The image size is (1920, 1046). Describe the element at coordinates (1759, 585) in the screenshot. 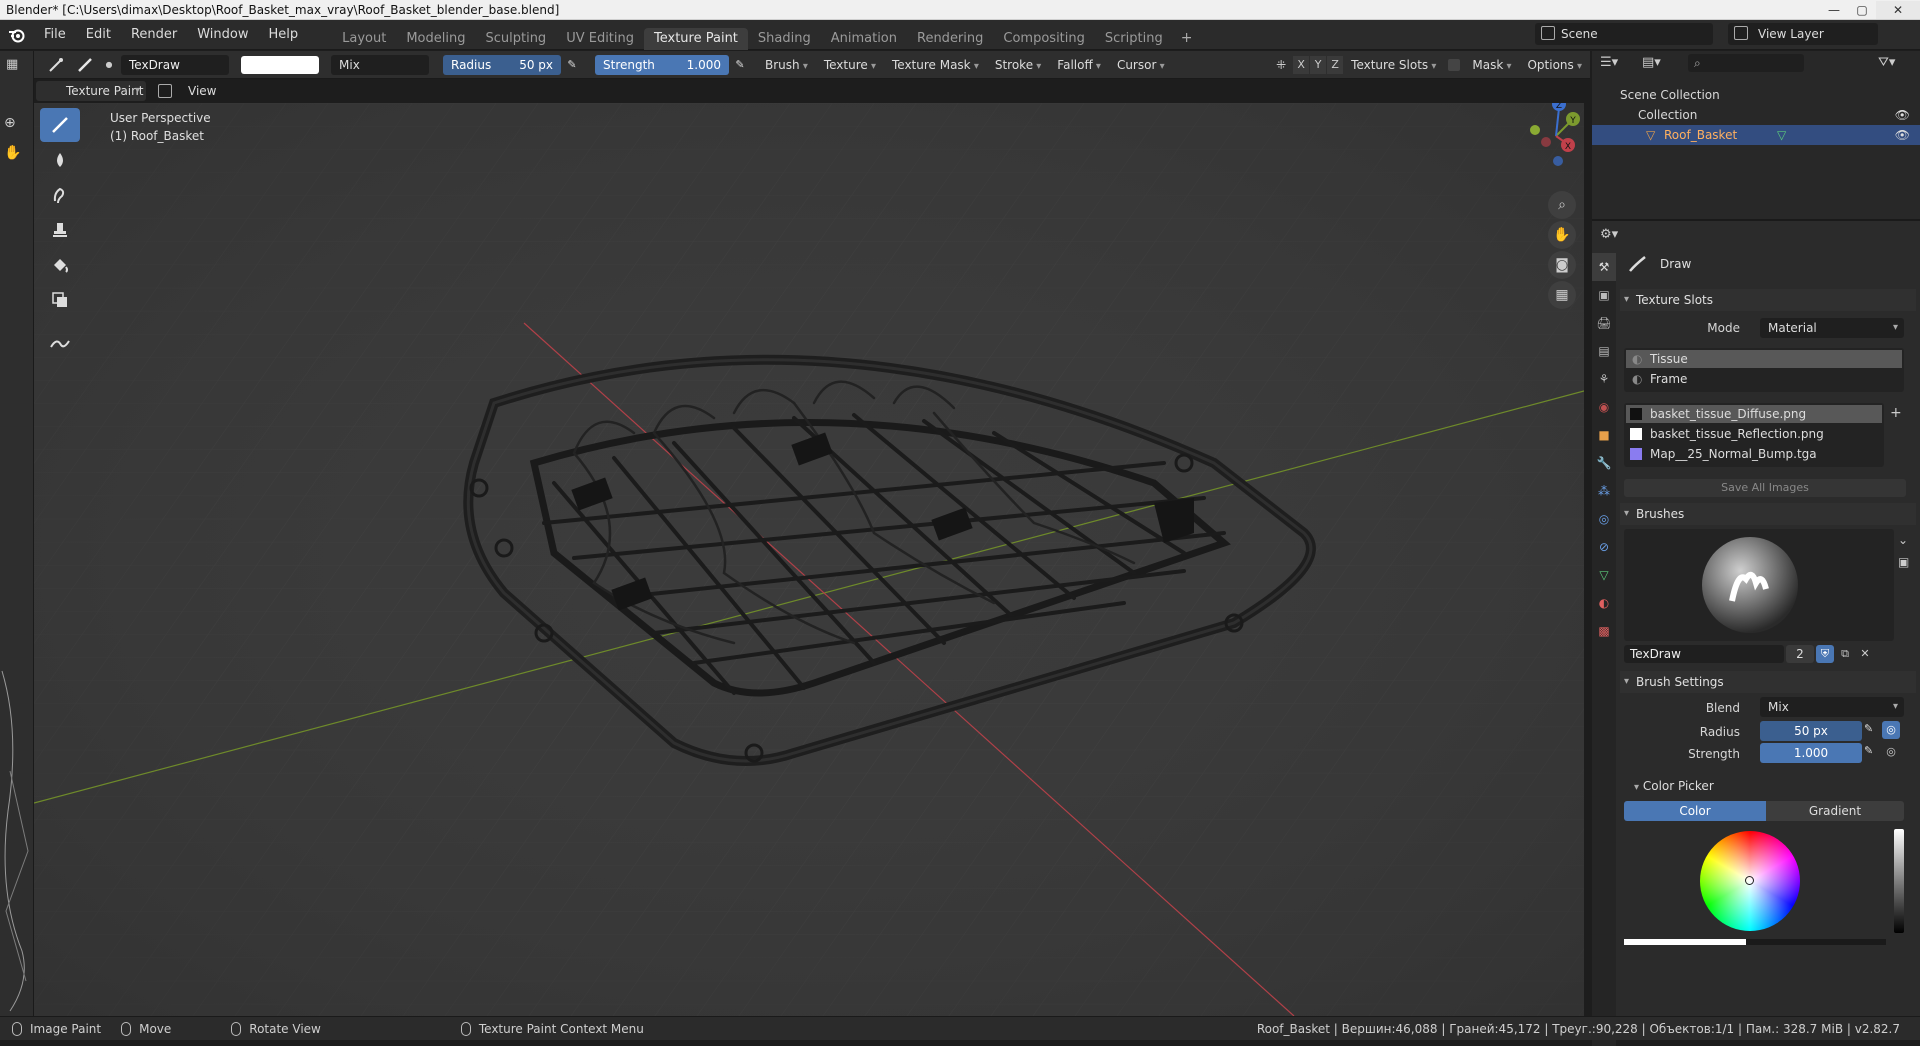

I see `brush-preview-box` at that location.